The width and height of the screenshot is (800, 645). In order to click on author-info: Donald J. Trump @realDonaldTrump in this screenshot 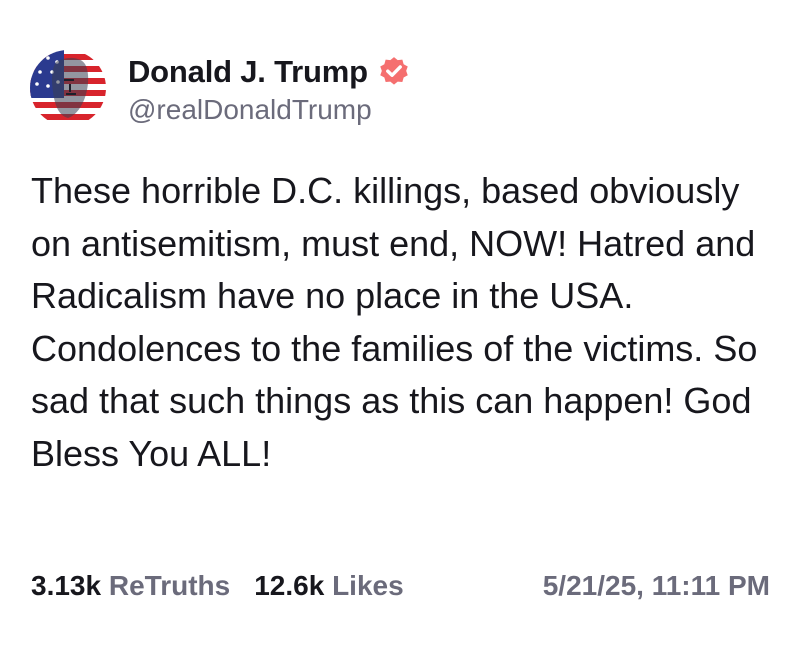, I will do `click(269, 90)`.